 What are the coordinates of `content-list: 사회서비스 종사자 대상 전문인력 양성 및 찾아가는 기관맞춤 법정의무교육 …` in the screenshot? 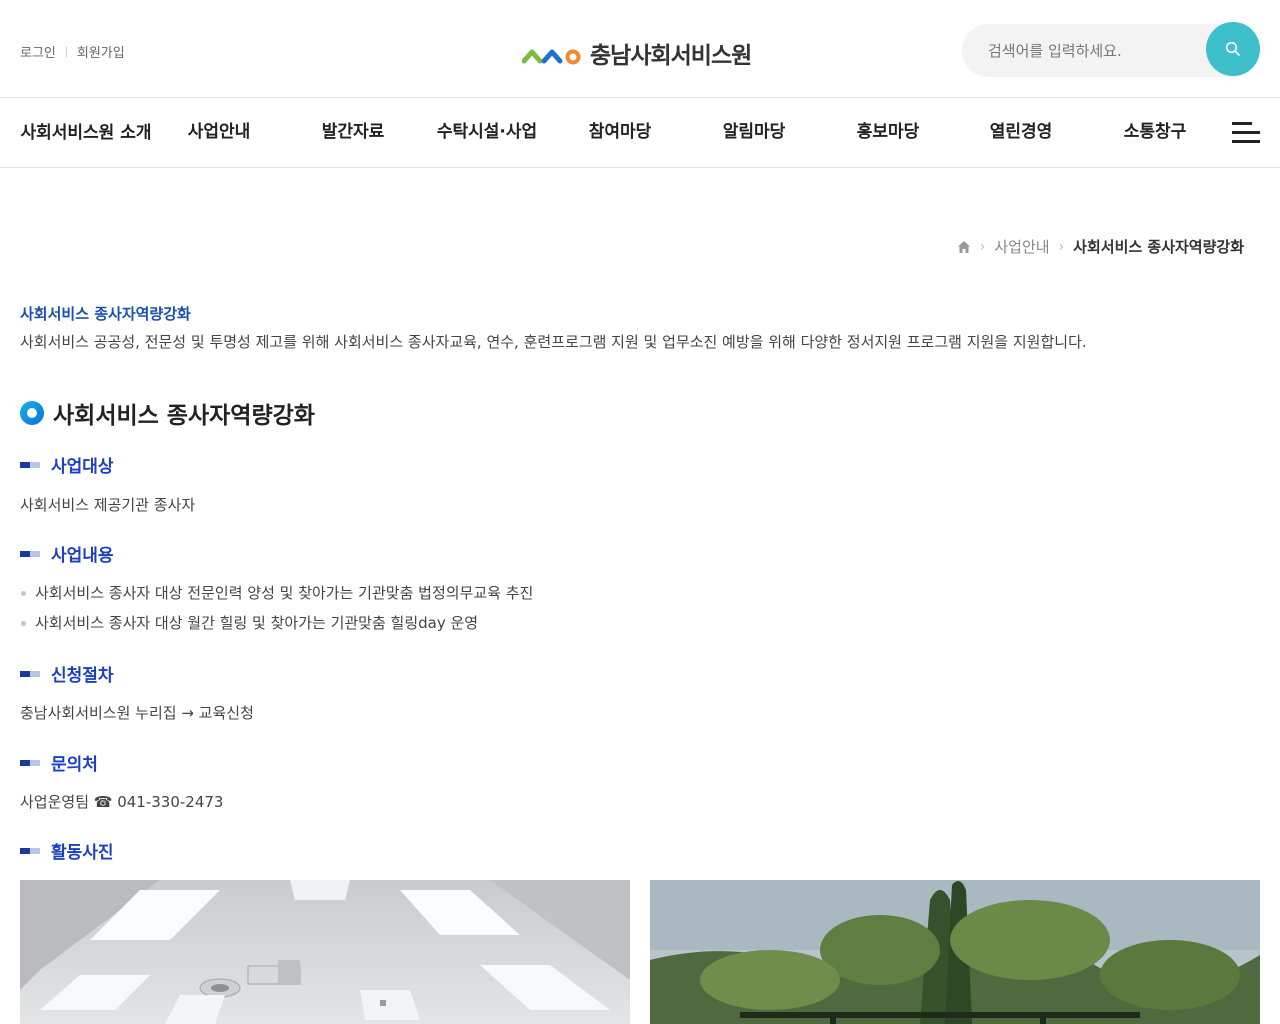 It's located at (276, 608).